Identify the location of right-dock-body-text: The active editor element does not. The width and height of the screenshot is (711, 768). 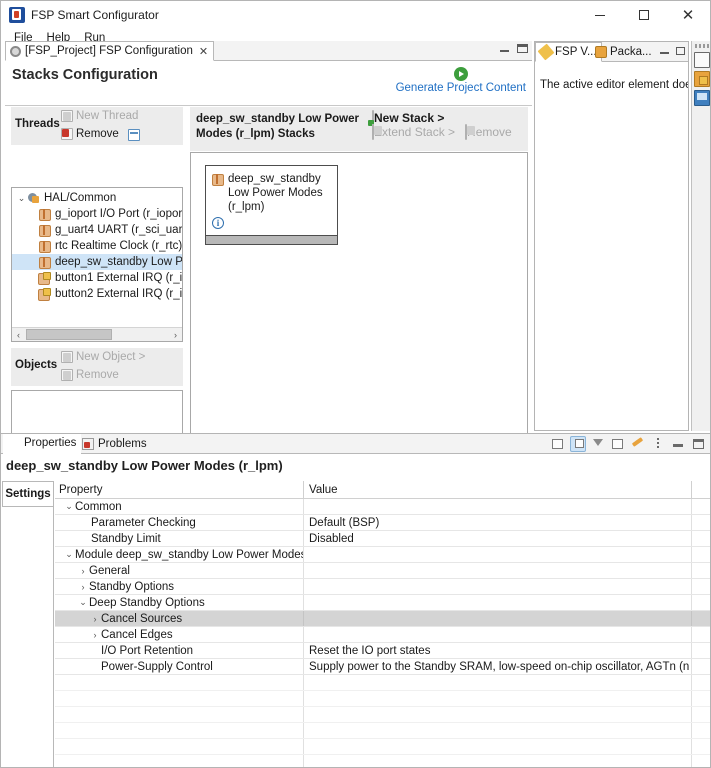
(614, 85).